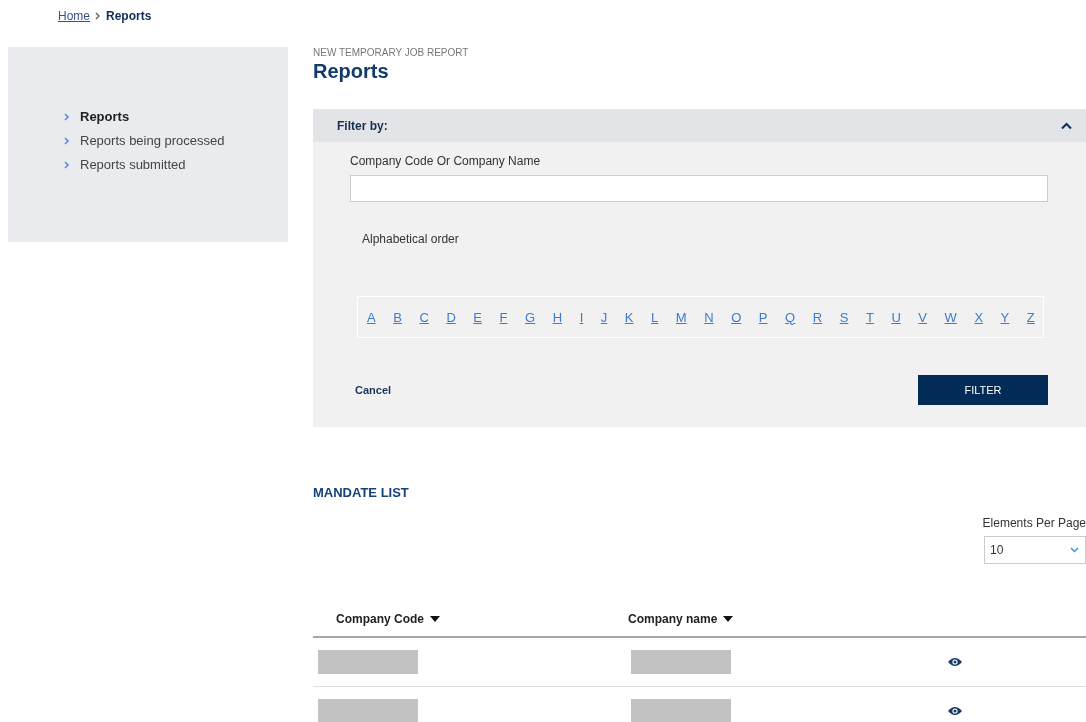 The width and height of the screenshot is (1086, 722). Describe the element at coordinates (1005, 317) in the screenshot. I see `letter-link: Y` at that location.